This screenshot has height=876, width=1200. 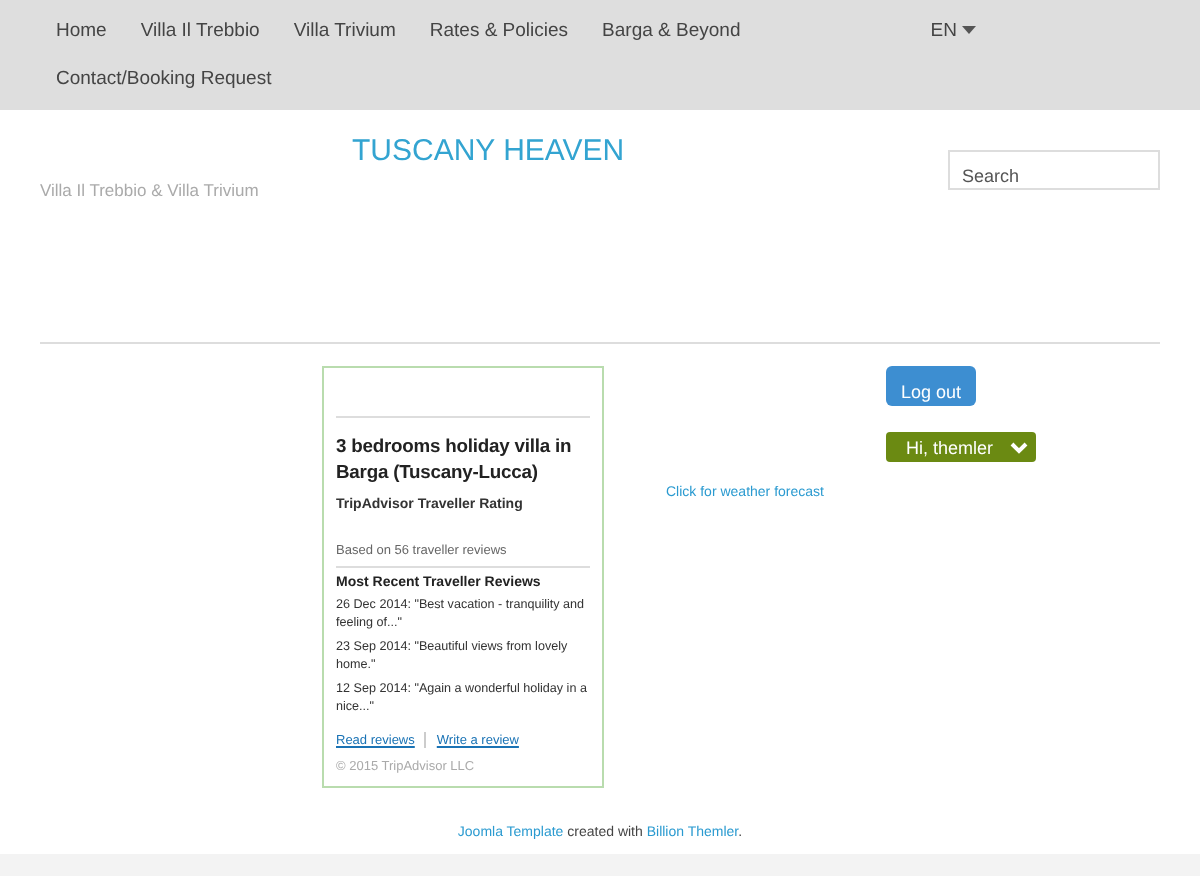 I want to click on language-dropdown: EN, so click(x=953, y=30).